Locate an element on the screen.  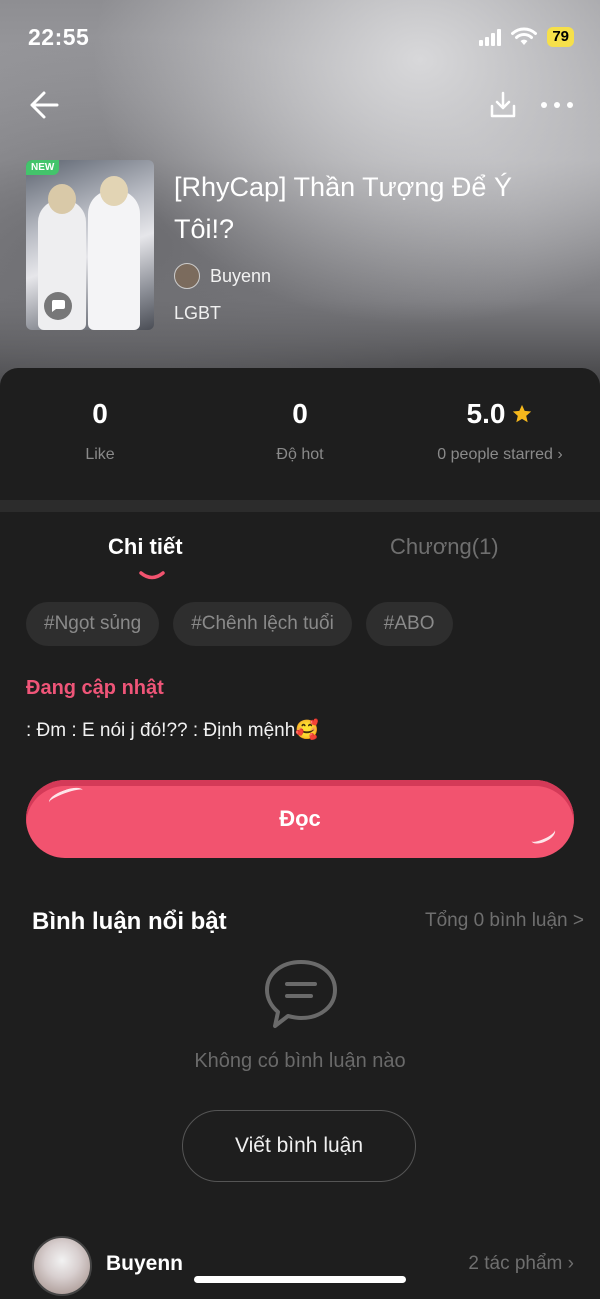
update-status: Đang cập nhật is located at coordinates (95, 688).